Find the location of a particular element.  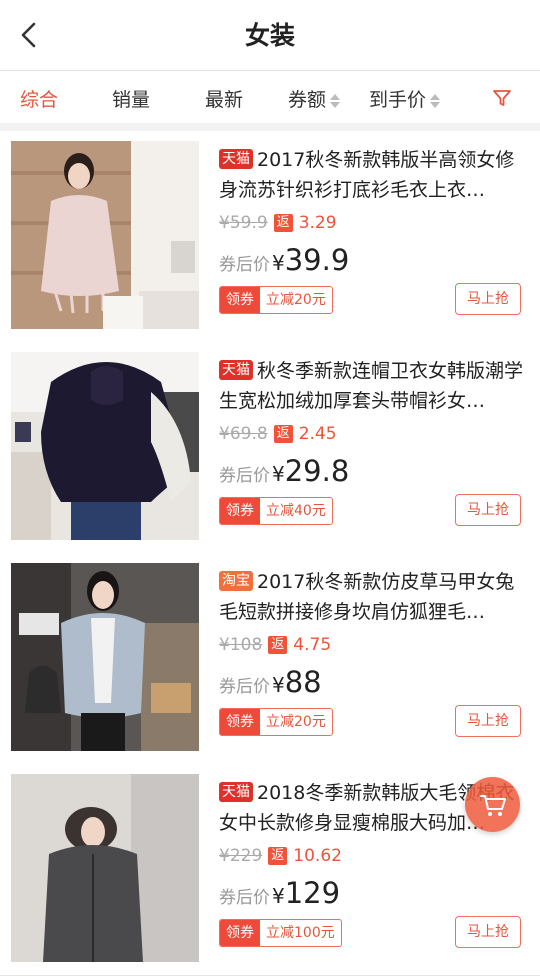

cart-button is located at coordinates (492, 804).